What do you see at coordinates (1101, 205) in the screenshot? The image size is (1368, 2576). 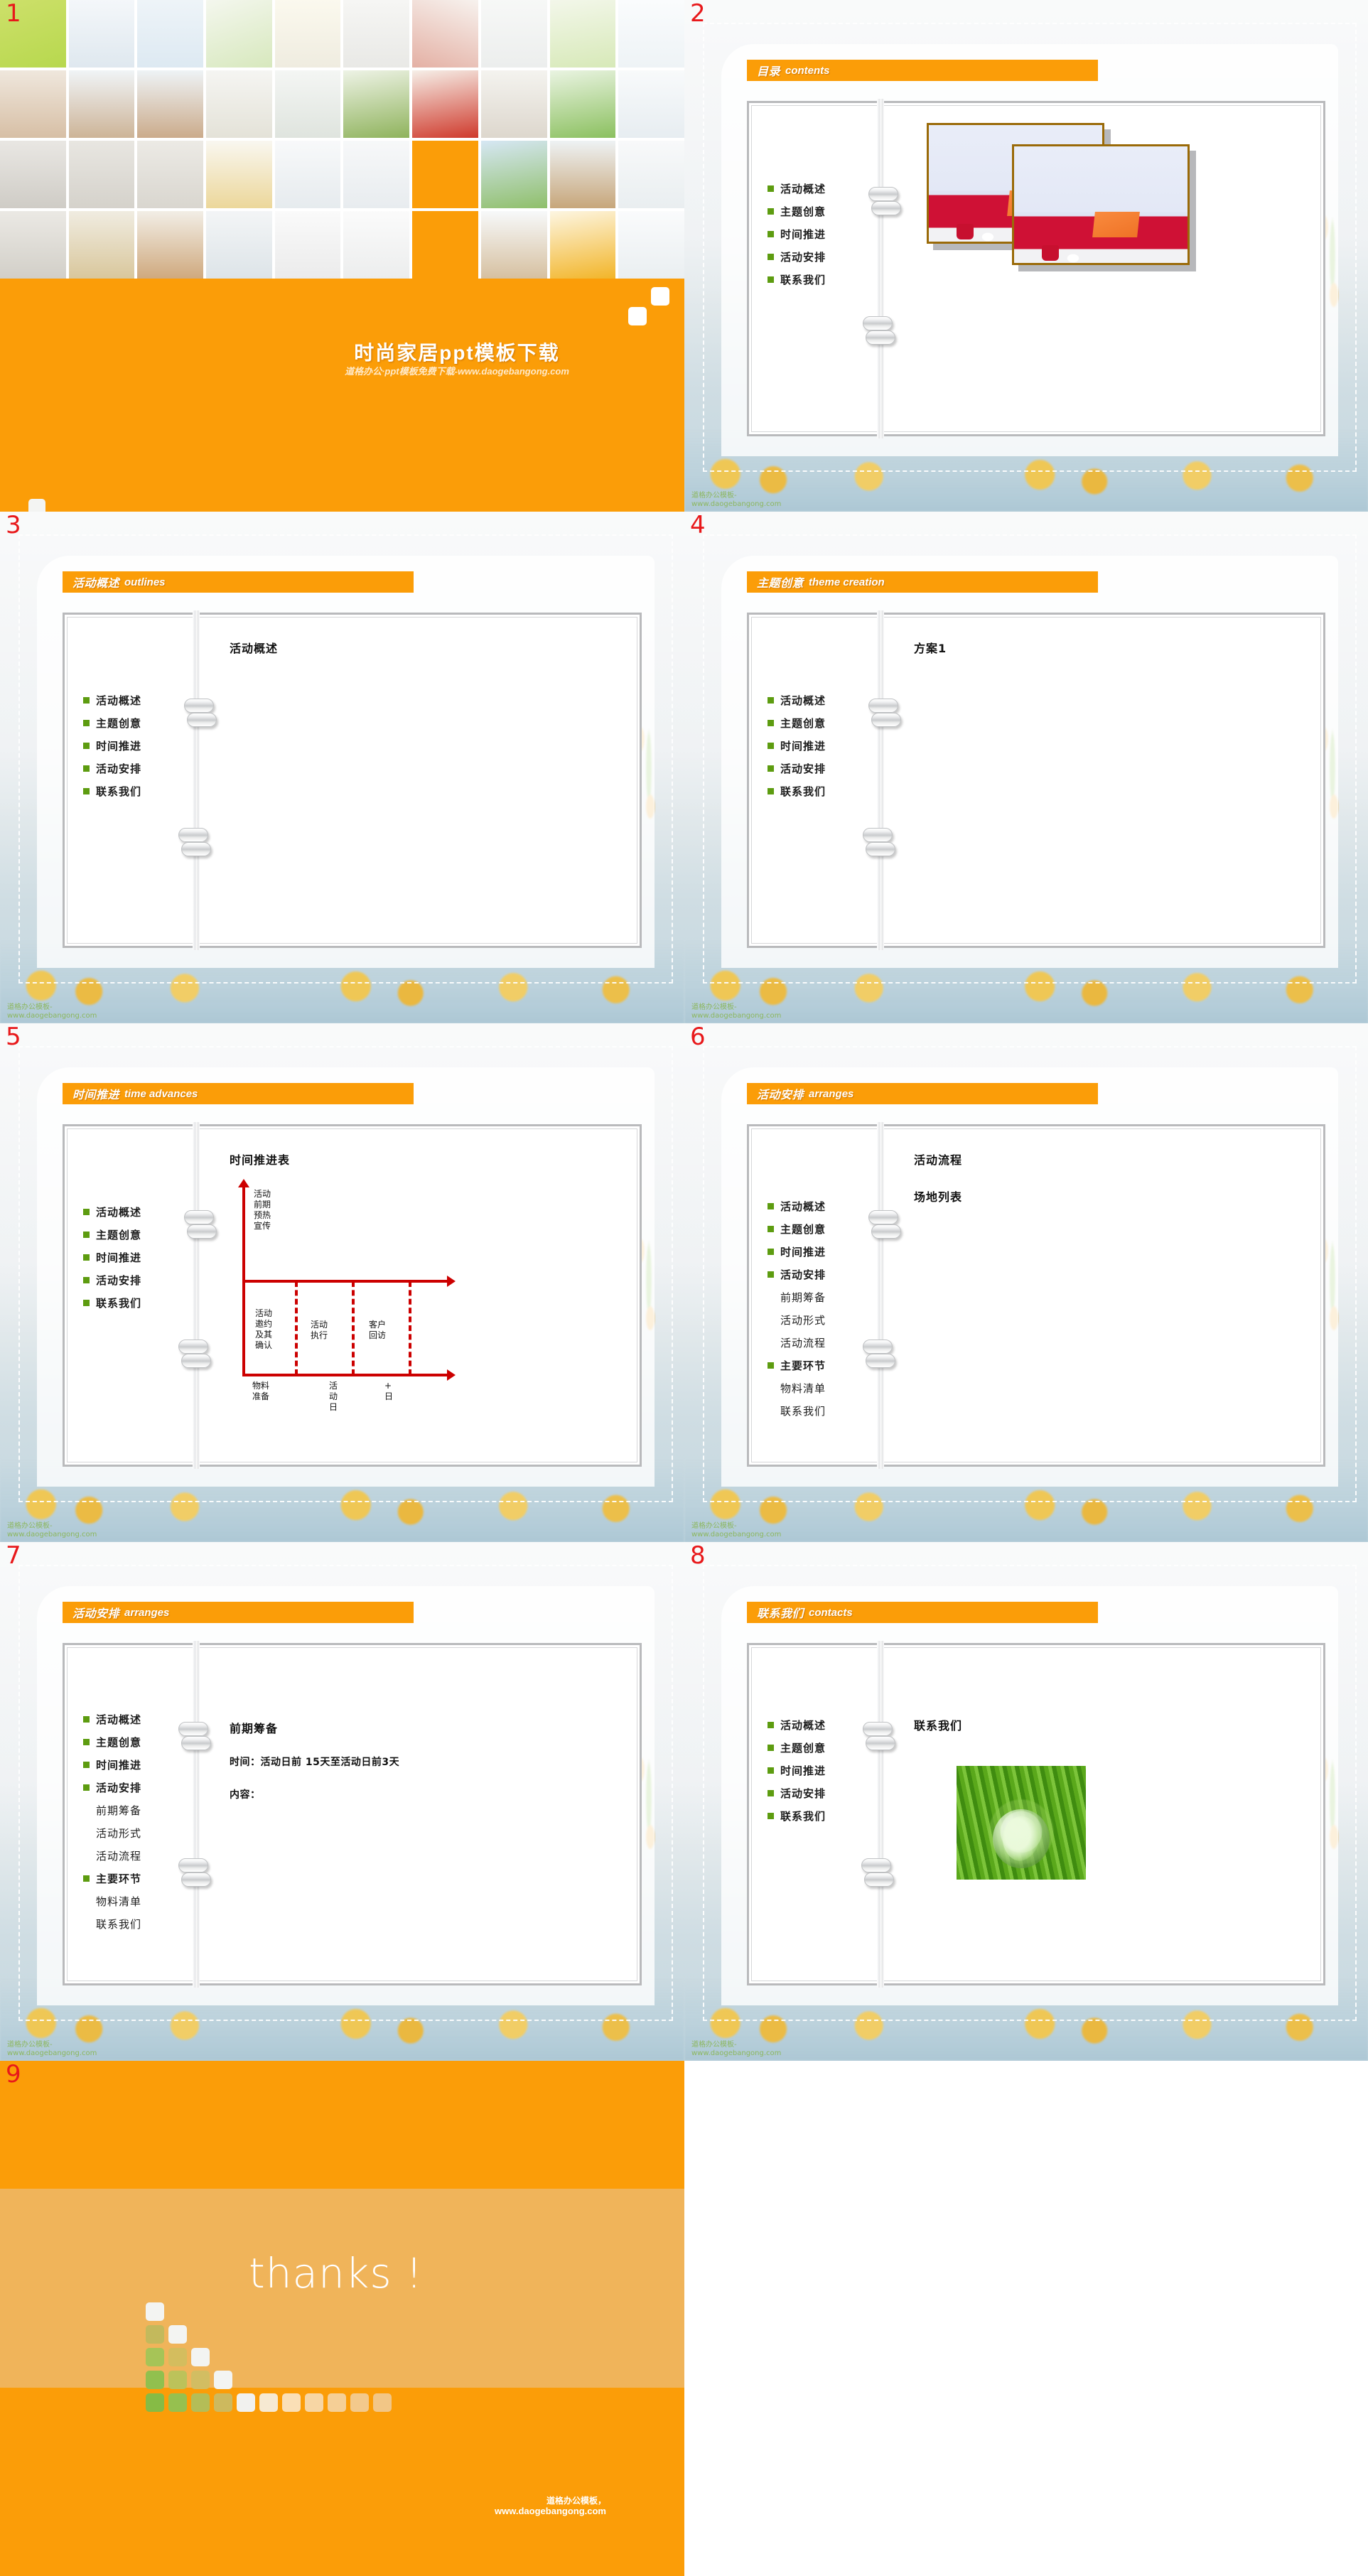 I see `sofa-photo-front` at bounding box center [1101, 205].